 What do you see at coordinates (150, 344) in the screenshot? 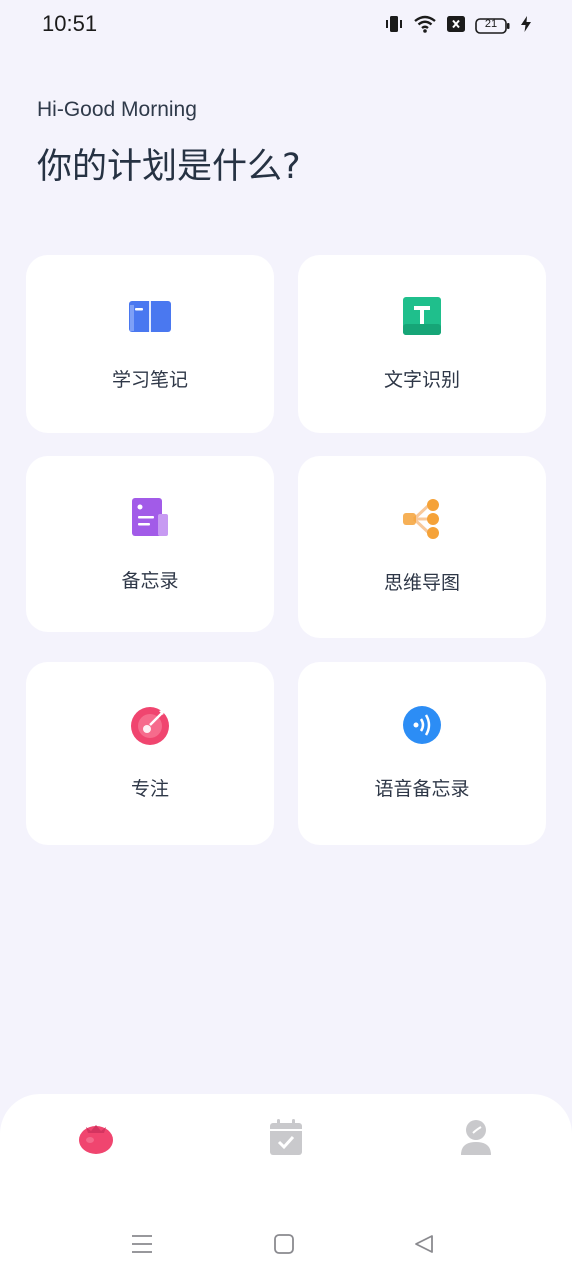
I see `card-study-notes: 学习笔记` at bounding box center [150, 344].